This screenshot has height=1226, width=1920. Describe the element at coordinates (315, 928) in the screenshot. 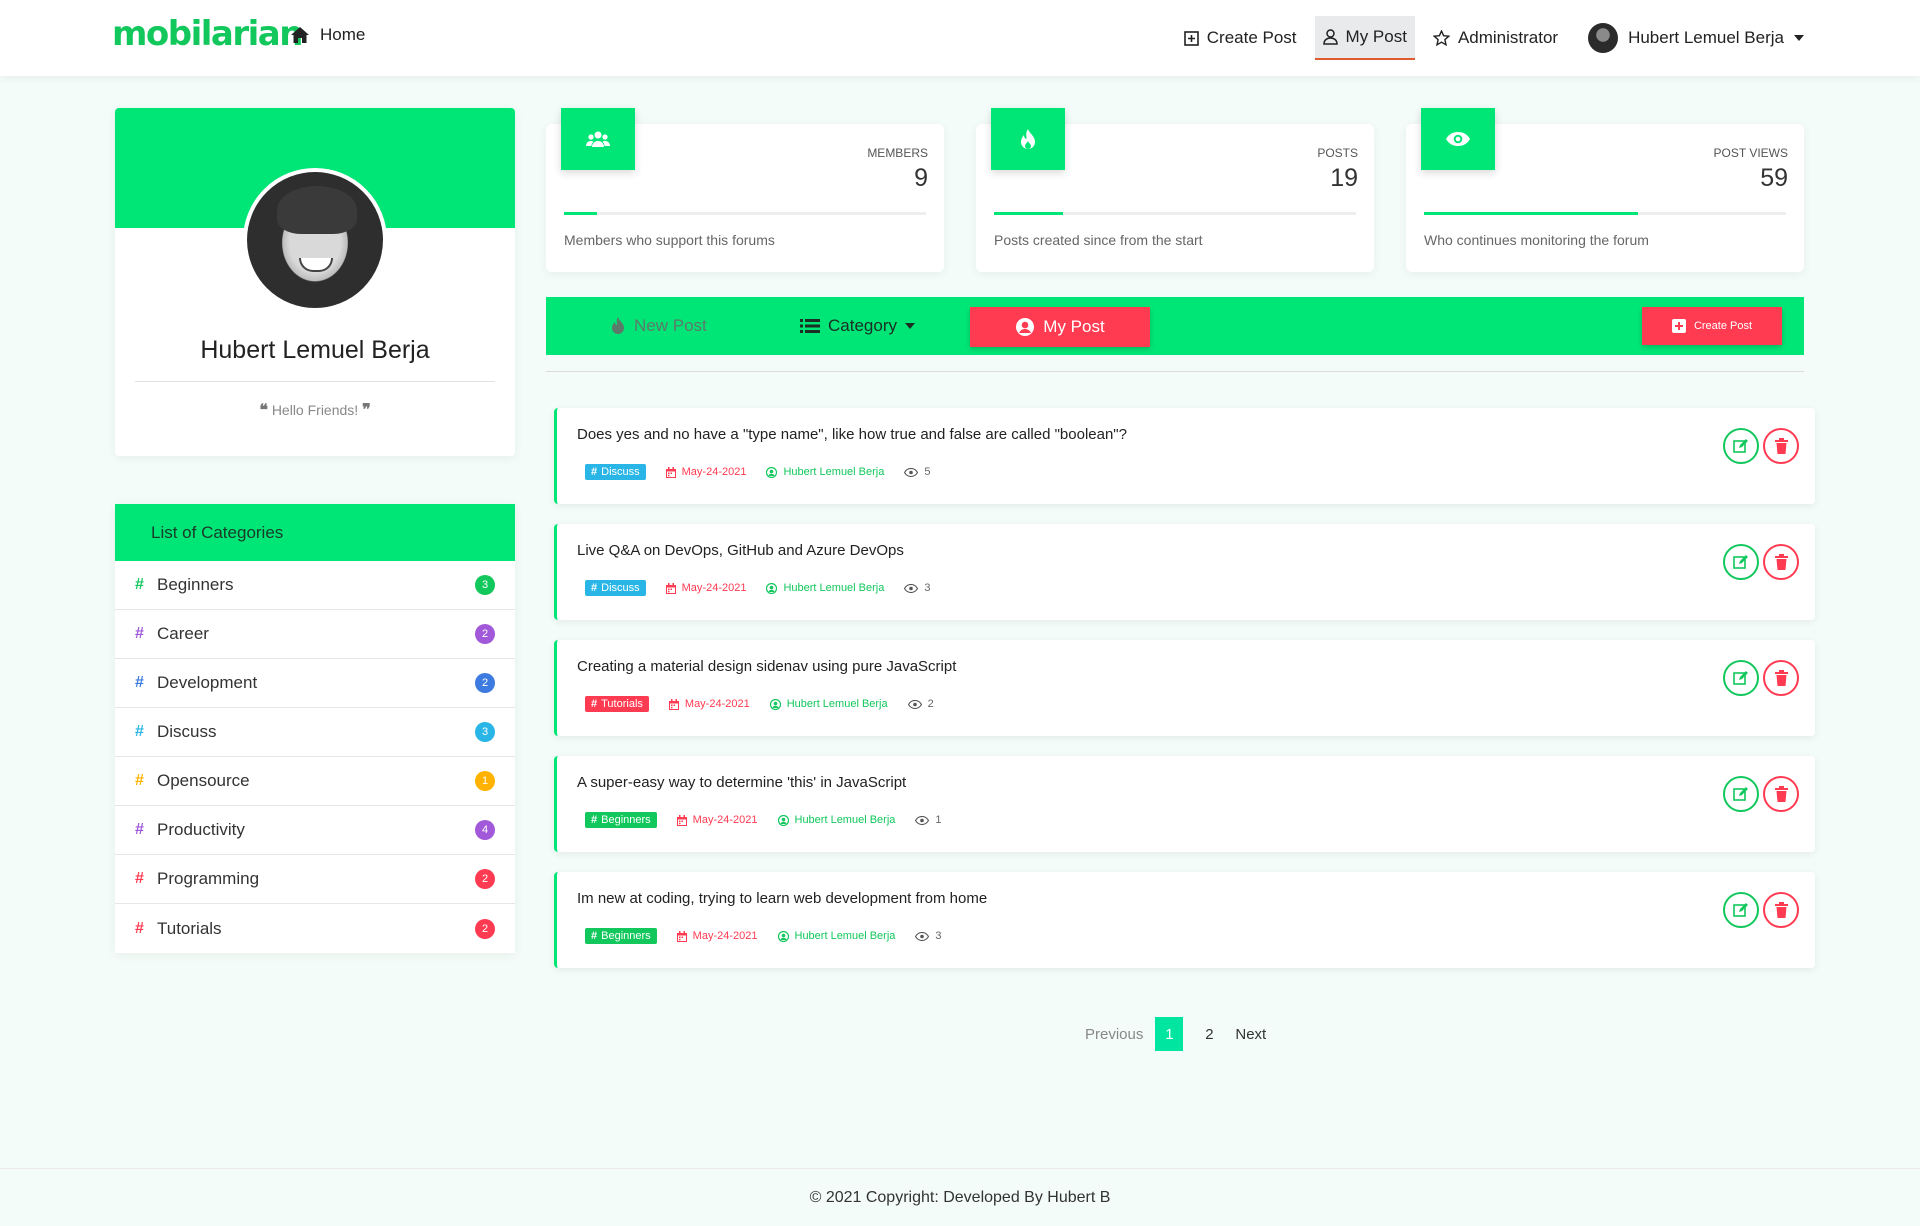

I see `category-item: # Tutorials 2` at that location.